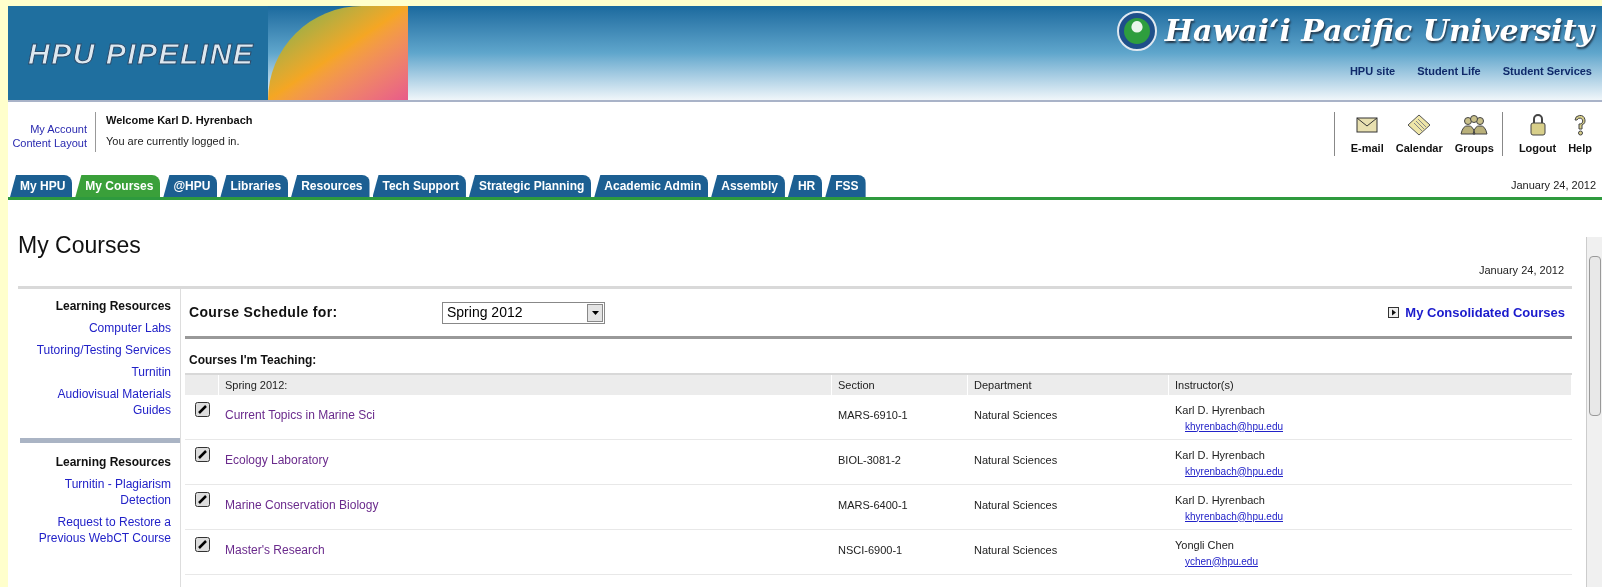  What do you see at coordinates (1372, 71) in the screenshot?
I see `header-link: HPU site` at bounding box center [1372, 71].